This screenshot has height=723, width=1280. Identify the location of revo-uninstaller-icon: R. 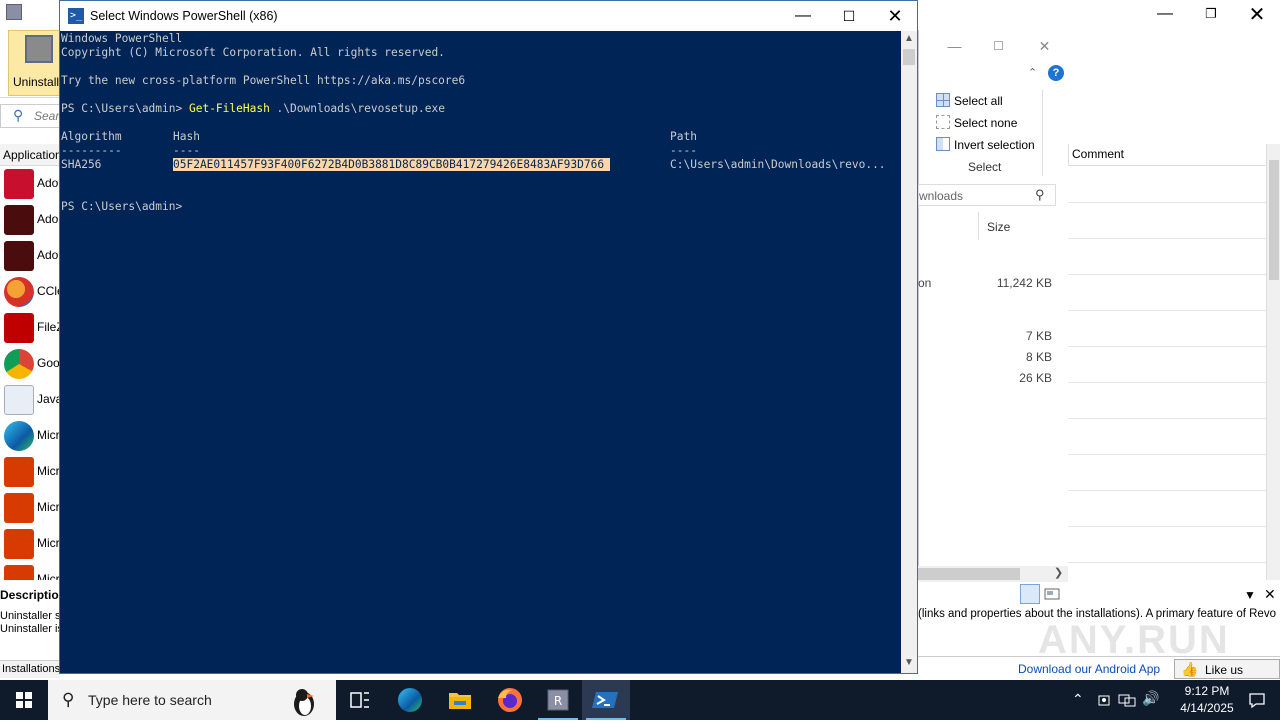
(558, 700).